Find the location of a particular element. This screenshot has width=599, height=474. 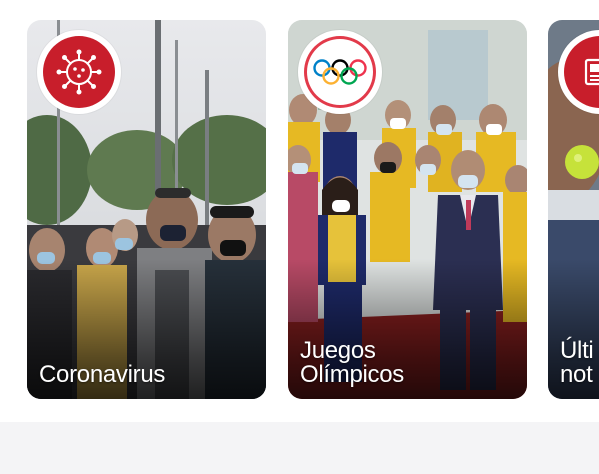

virus-icon is located at coordinates (79, 72).